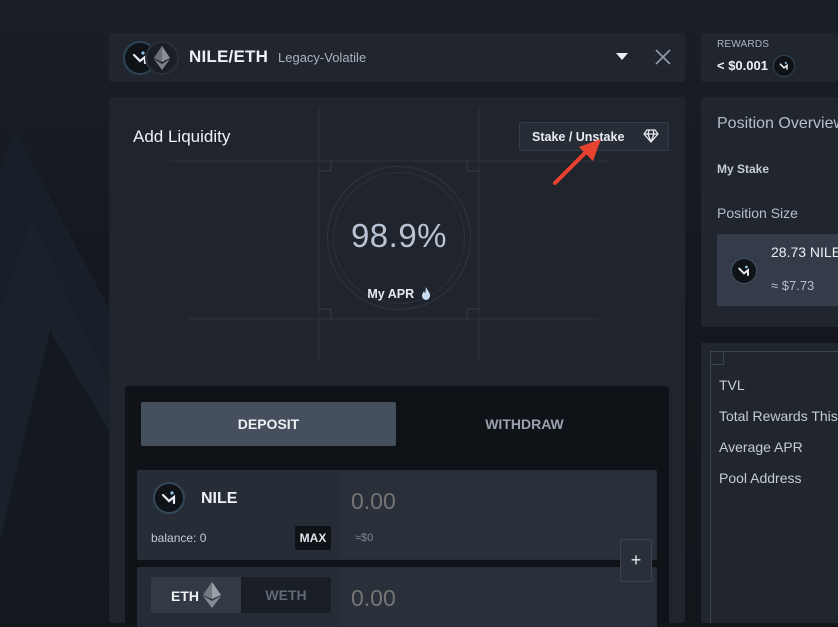  I want to click on rewards-card: REWARDS < $0.001, so click(769, 57).